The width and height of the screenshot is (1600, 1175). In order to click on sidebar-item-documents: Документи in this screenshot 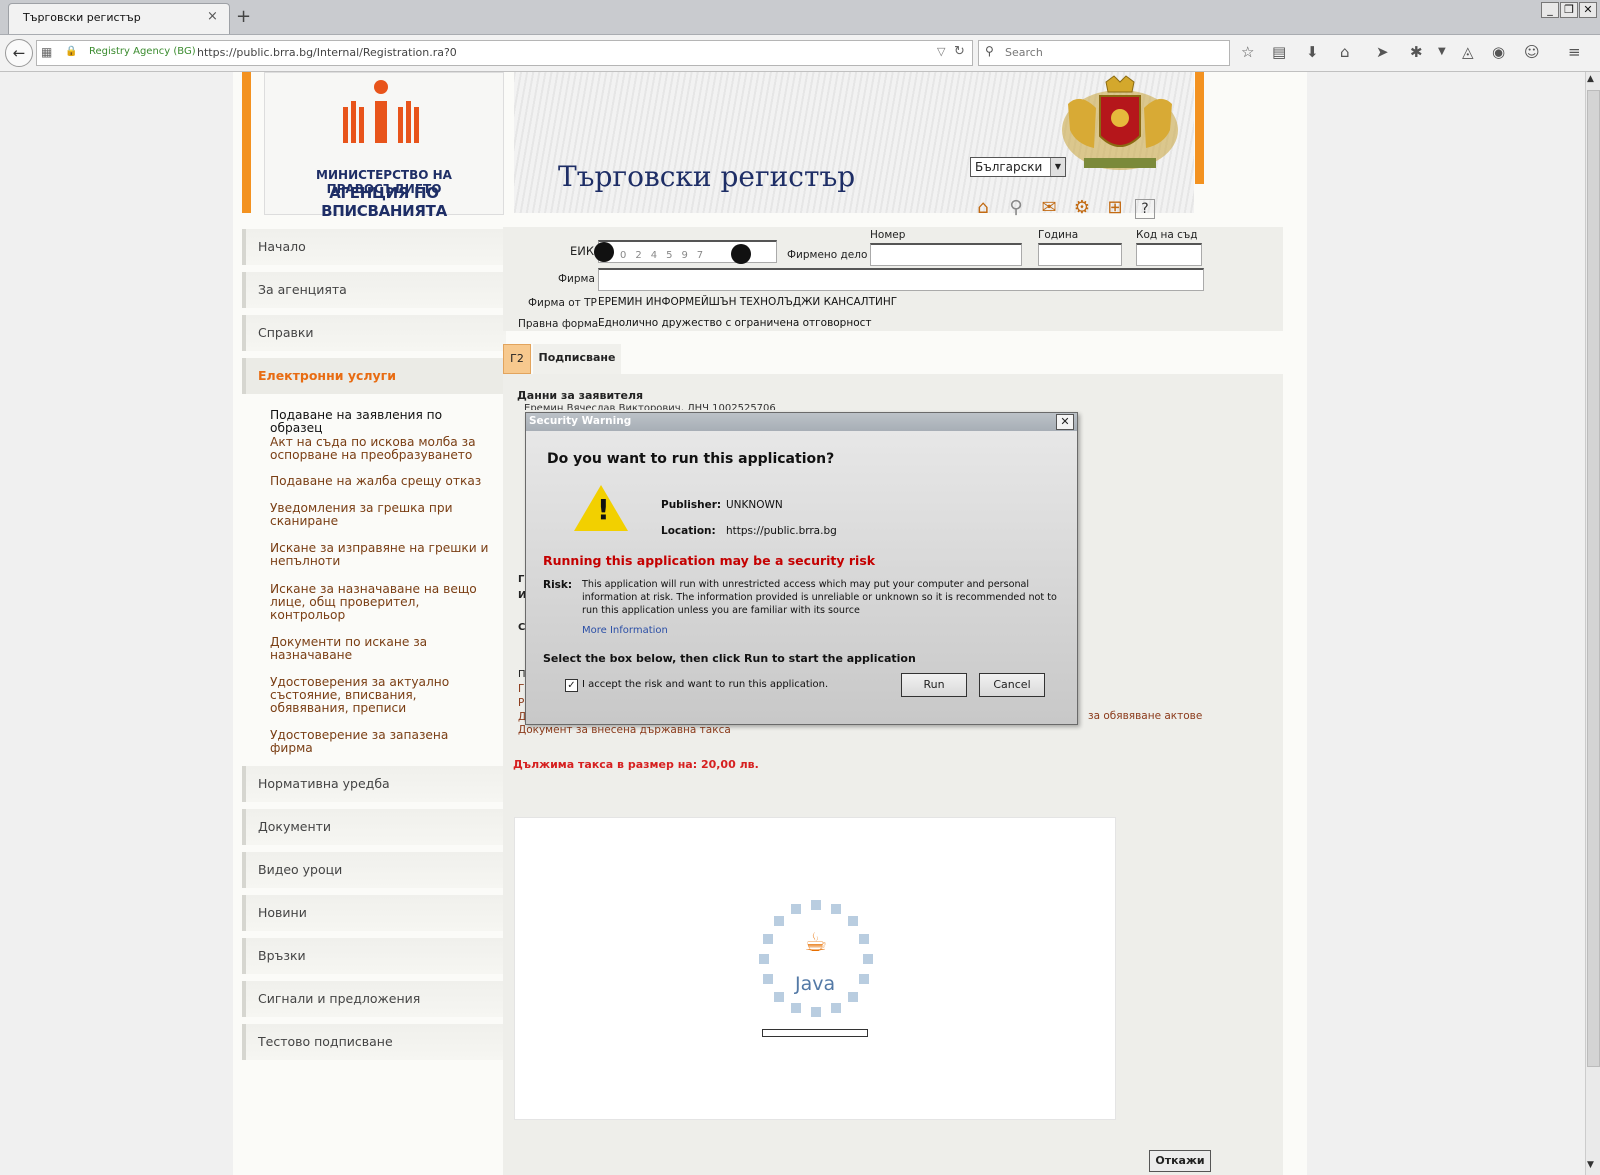, I will do `click(374, 827)`.